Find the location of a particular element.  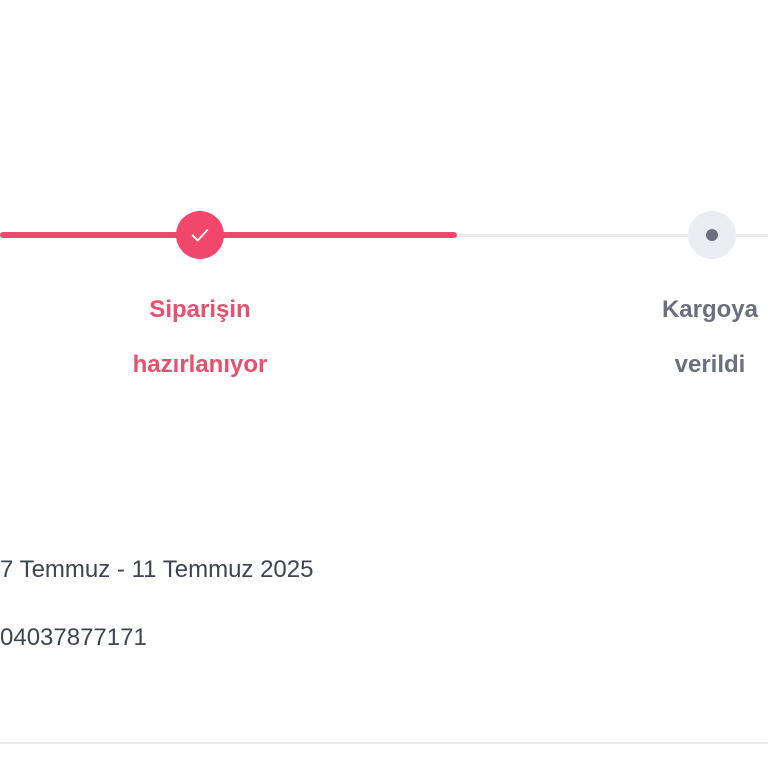

dot-icon is located at coordinates (712, 235).